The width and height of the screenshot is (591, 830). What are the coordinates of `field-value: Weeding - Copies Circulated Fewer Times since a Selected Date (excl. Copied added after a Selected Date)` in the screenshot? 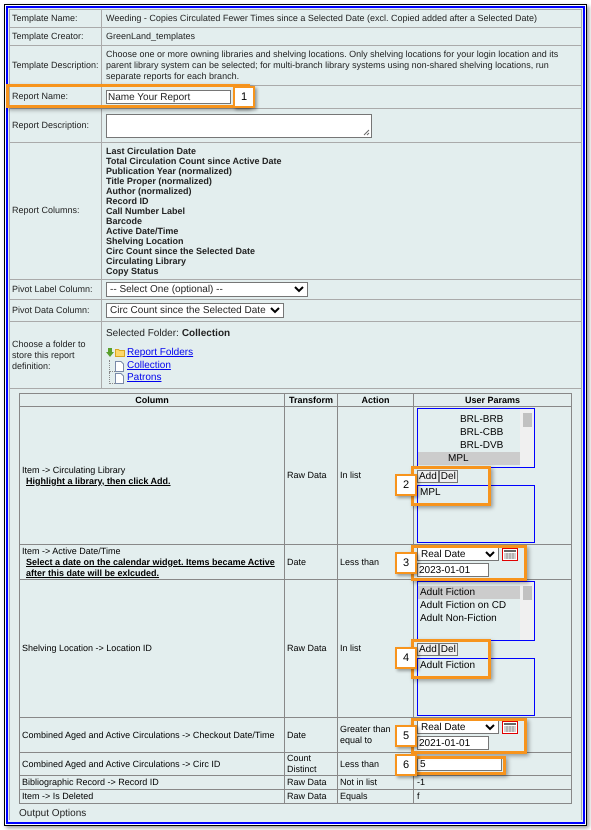 It's located at (342, 19).